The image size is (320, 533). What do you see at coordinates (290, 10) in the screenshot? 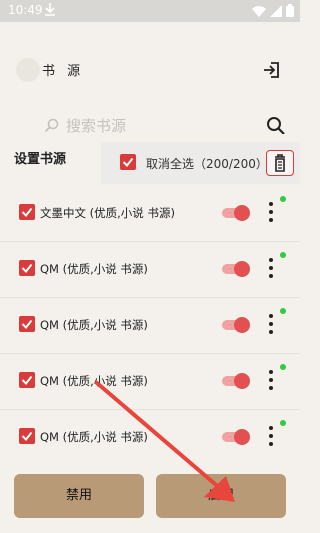
I see `battery-icon` at bounding box center [290, 10].